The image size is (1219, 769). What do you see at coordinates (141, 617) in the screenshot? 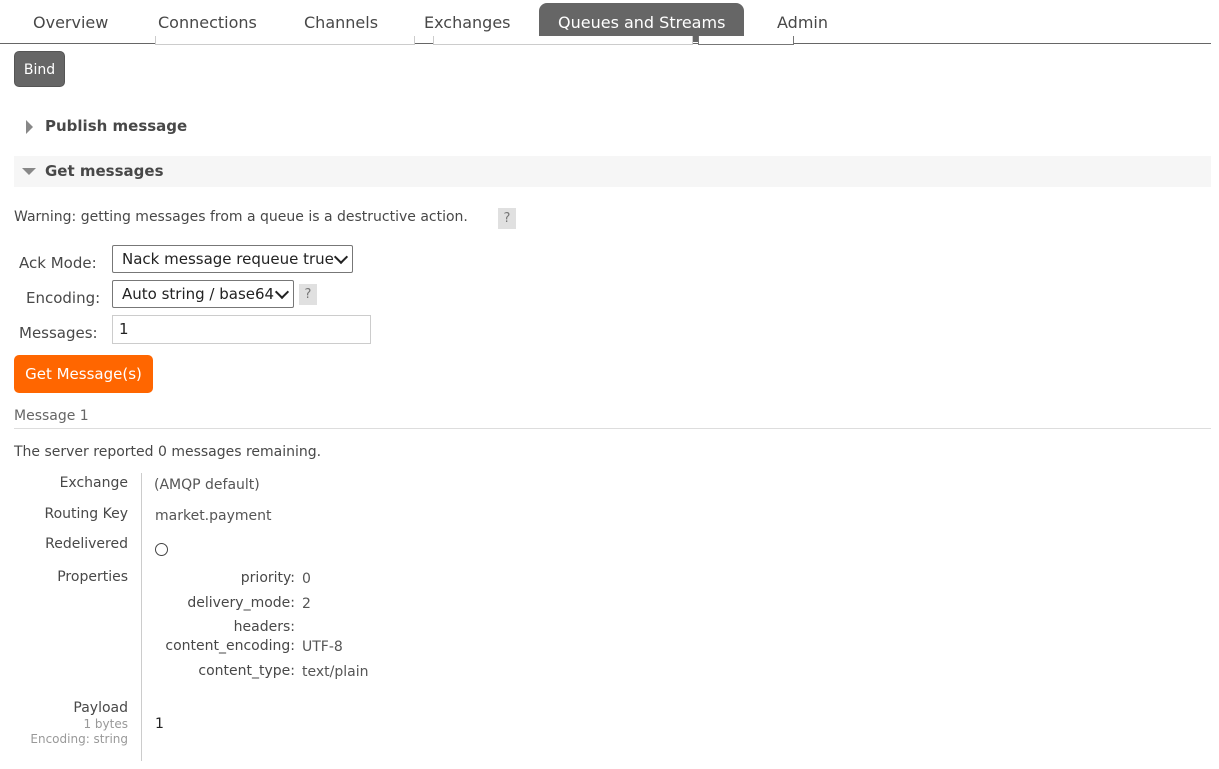
I see `message-table-divider` at bounding box center [141, 617].